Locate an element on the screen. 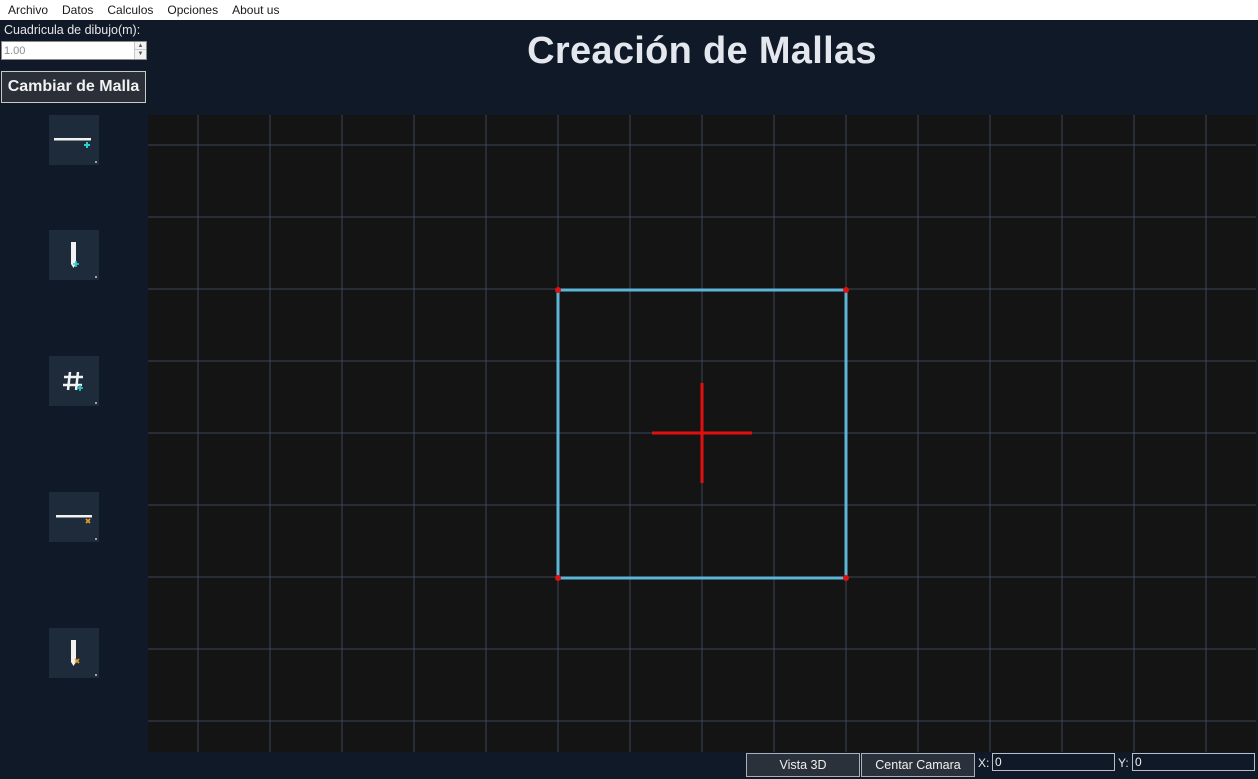  x-coord-input is located at coordinates (1053, 762).